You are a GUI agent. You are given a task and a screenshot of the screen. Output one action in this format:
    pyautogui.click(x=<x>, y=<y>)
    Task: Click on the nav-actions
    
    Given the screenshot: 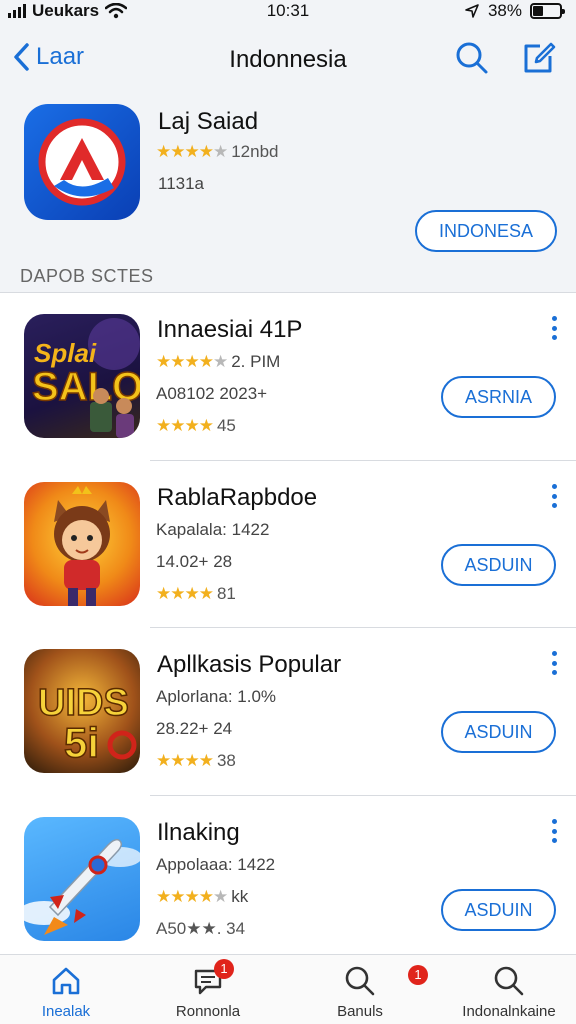 What is the action you would take?
    pyautogui.click(x=505, y=58)
    